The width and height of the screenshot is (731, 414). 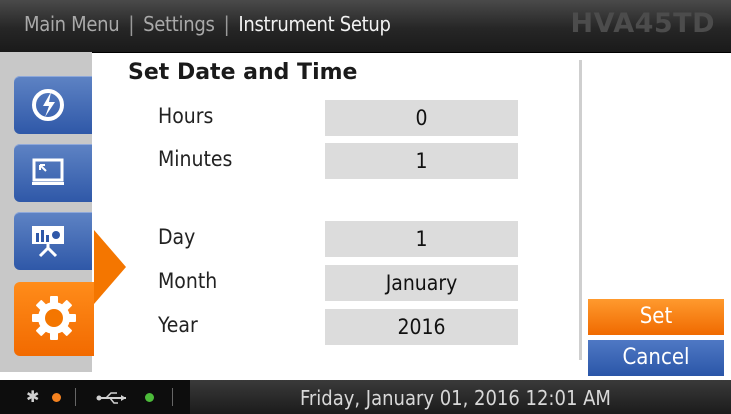 What do you see at coordinates (642, 23) in the screenshot?
I see `model-name: HVA45TD` at bounding box center [642, 23].